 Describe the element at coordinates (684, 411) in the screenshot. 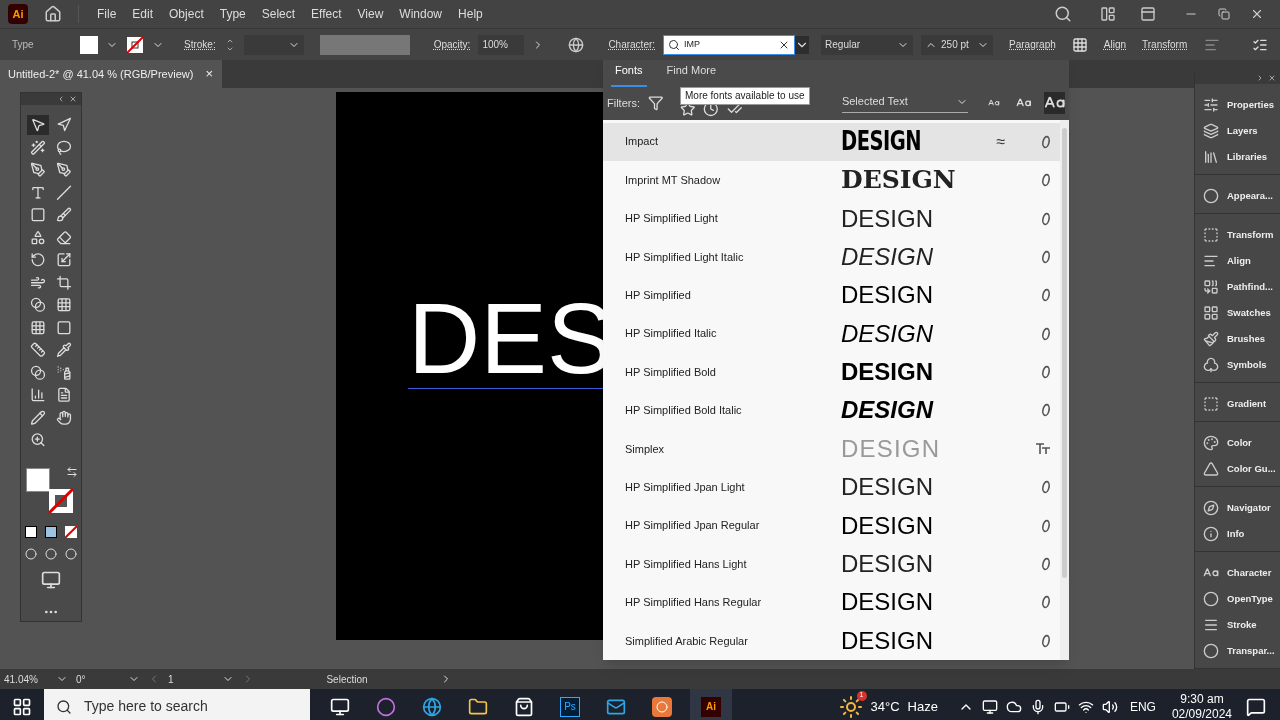

I see `font-name: HP Simplified Bold Italic` at that location.